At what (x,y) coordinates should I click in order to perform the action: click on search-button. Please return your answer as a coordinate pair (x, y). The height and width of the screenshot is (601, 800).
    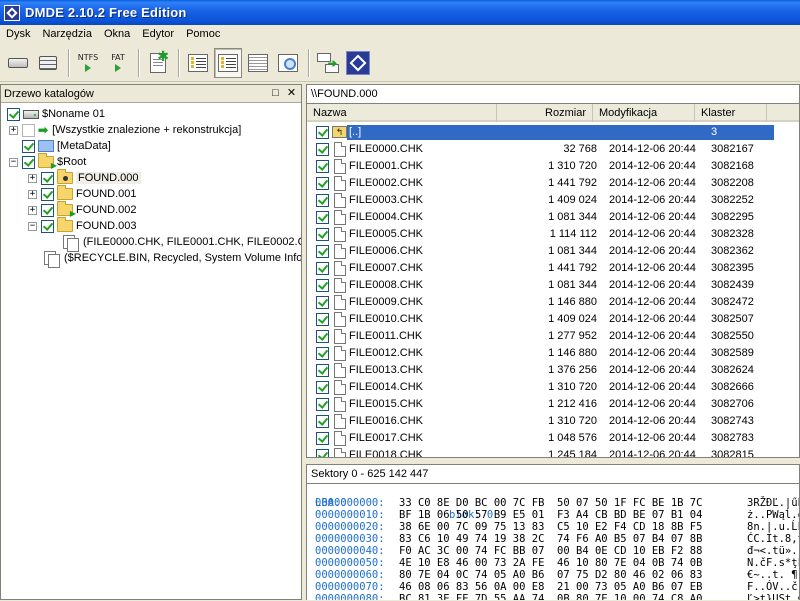
    Looking at the image, I should click on (288, 63).